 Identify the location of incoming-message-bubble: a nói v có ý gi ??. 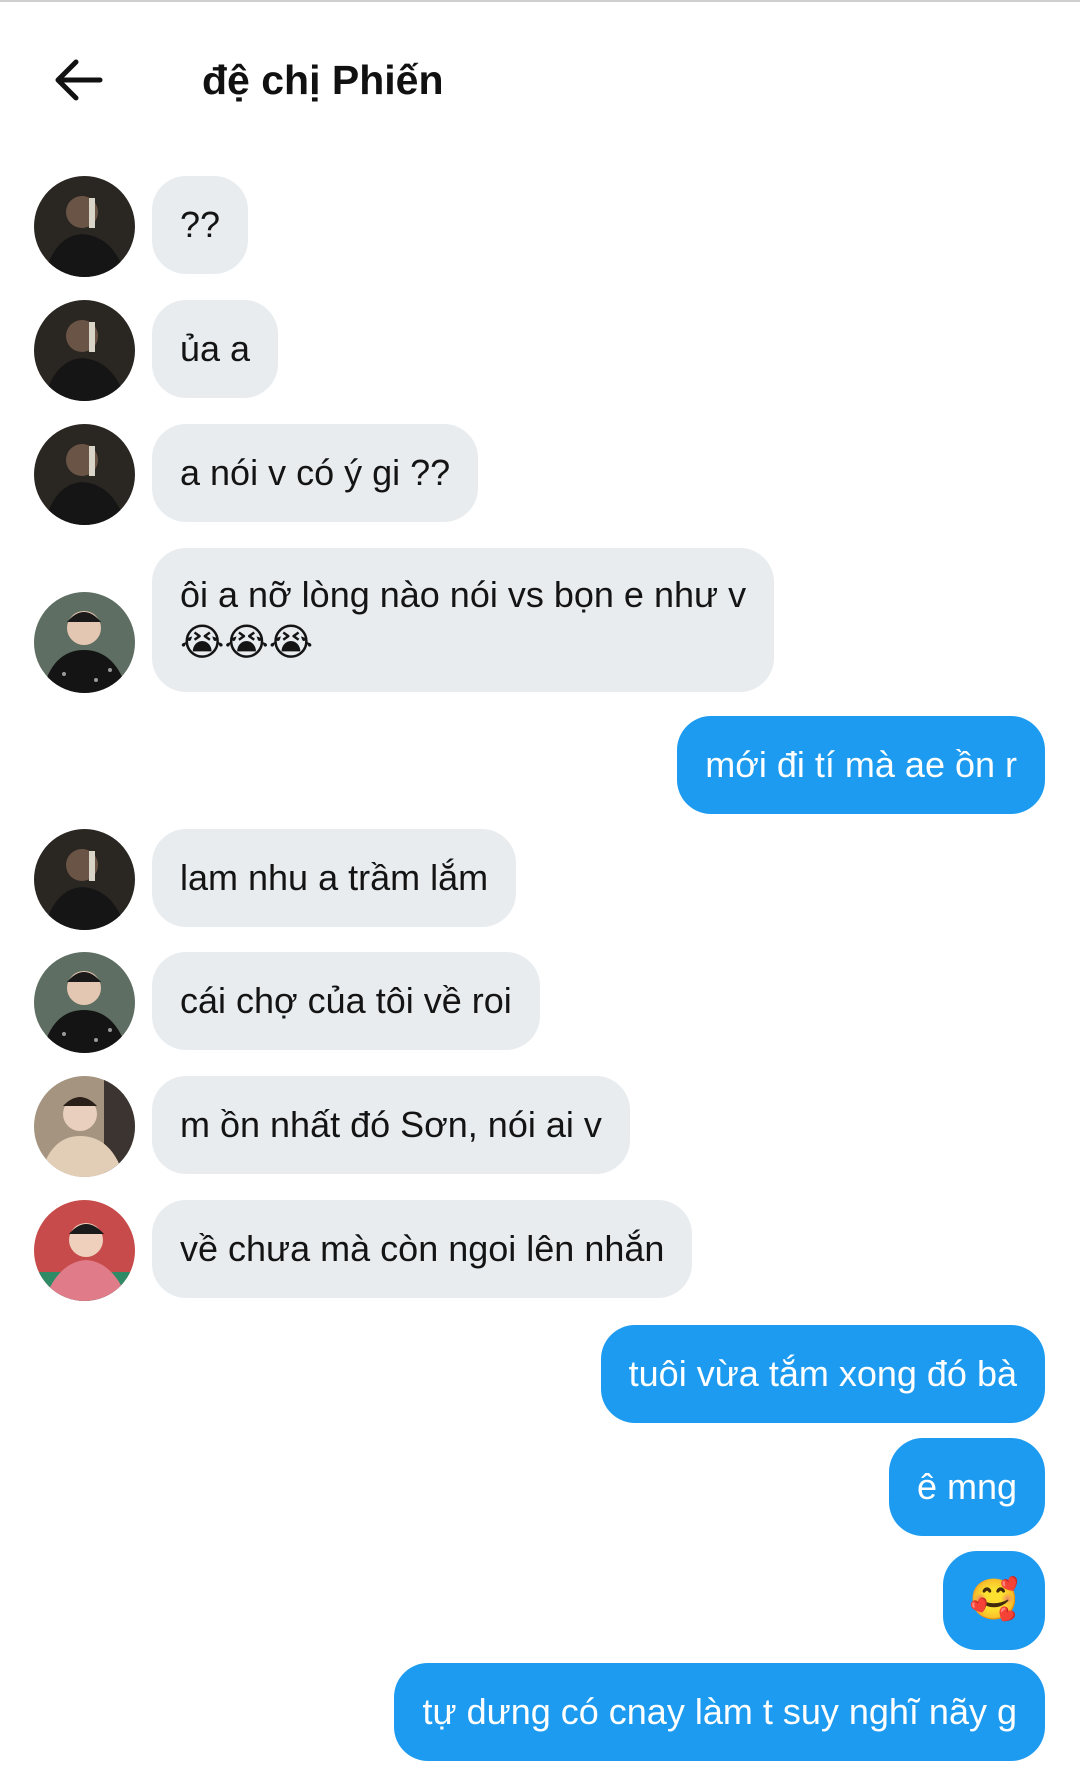
(315, 473).